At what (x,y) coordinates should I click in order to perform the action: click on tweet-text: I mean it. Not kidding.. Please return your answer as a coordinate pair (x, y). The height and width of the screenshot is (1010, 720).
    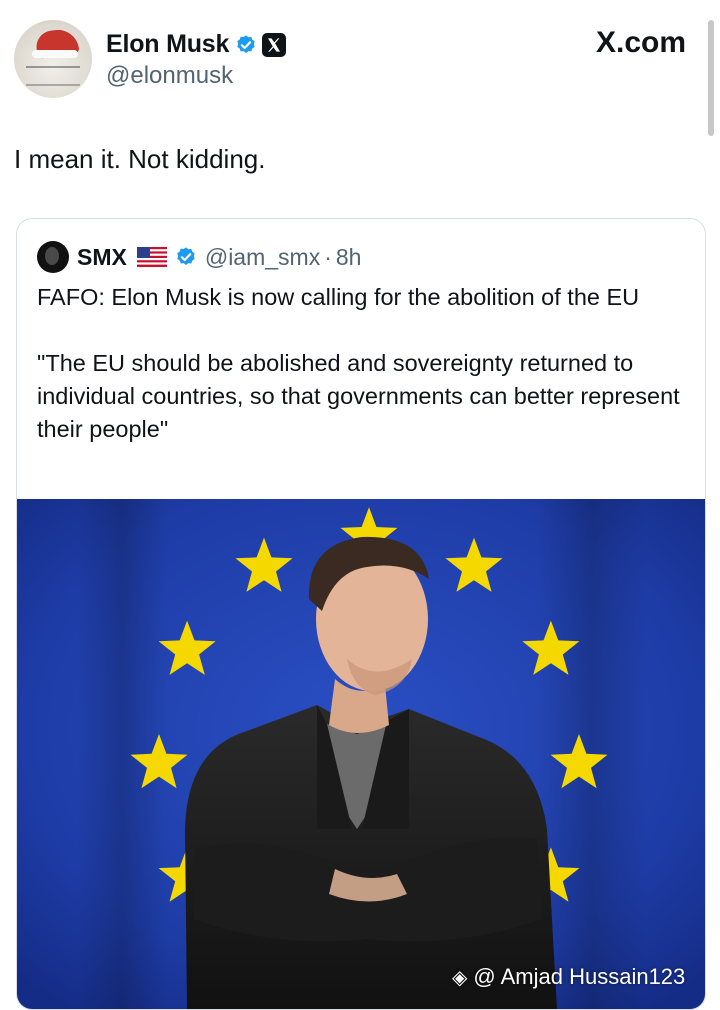
    Looking at the image, I should click on (140, 159).